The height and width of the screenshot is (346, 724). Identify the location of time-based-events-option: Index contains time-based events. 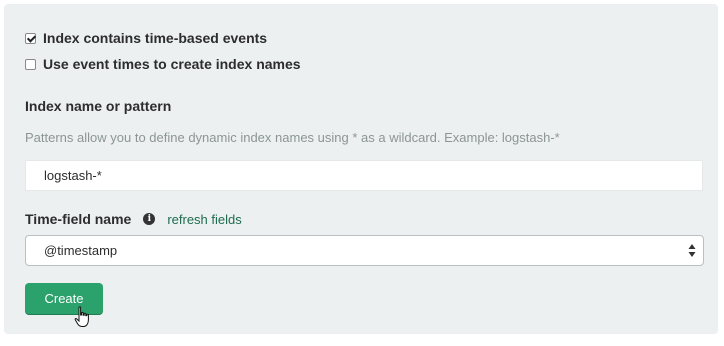
(146, 38).